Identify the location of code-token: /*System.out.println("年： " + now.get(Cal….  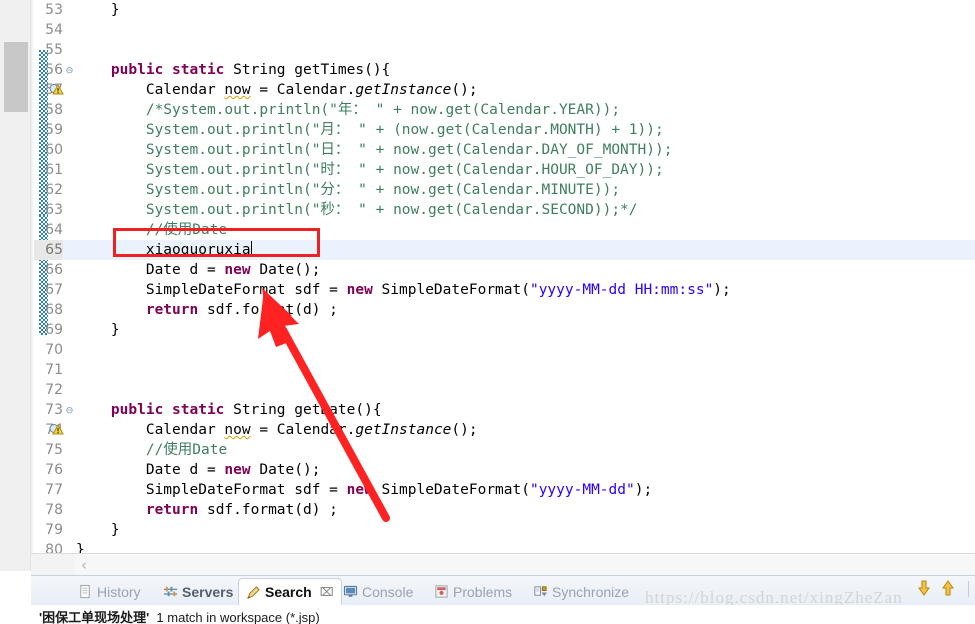
(348, 110).